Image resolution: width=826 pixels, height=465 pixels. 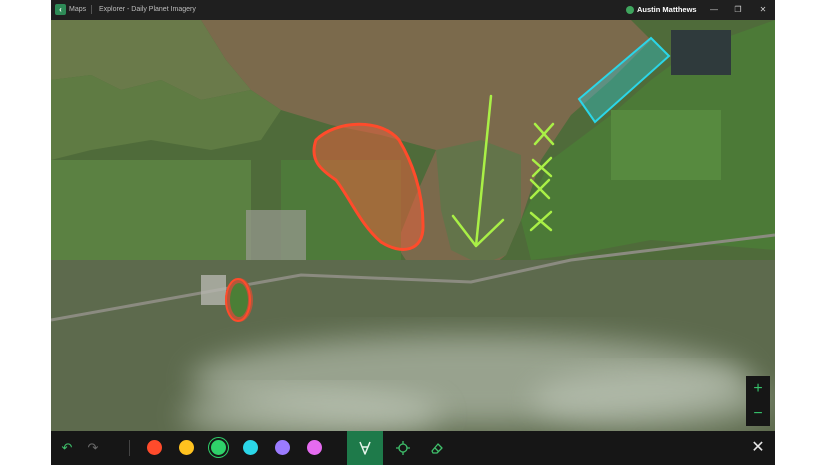 What do you see at coordinates (758, 448) in the screenshot?
I see `close-ink-button: ✕` at bounding box center [758, 448].